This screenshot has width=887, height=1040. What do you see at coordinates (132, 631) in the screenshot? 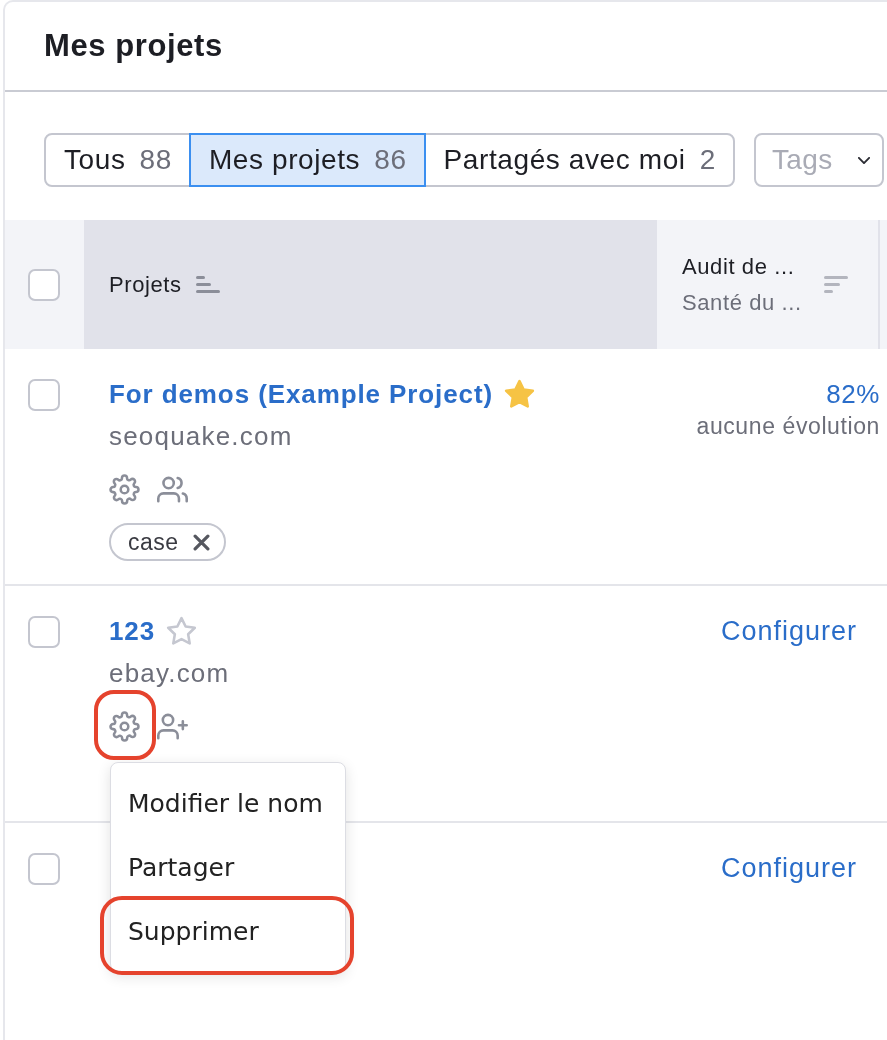
I see `project-link: 123` at bounding box center [132, 631].